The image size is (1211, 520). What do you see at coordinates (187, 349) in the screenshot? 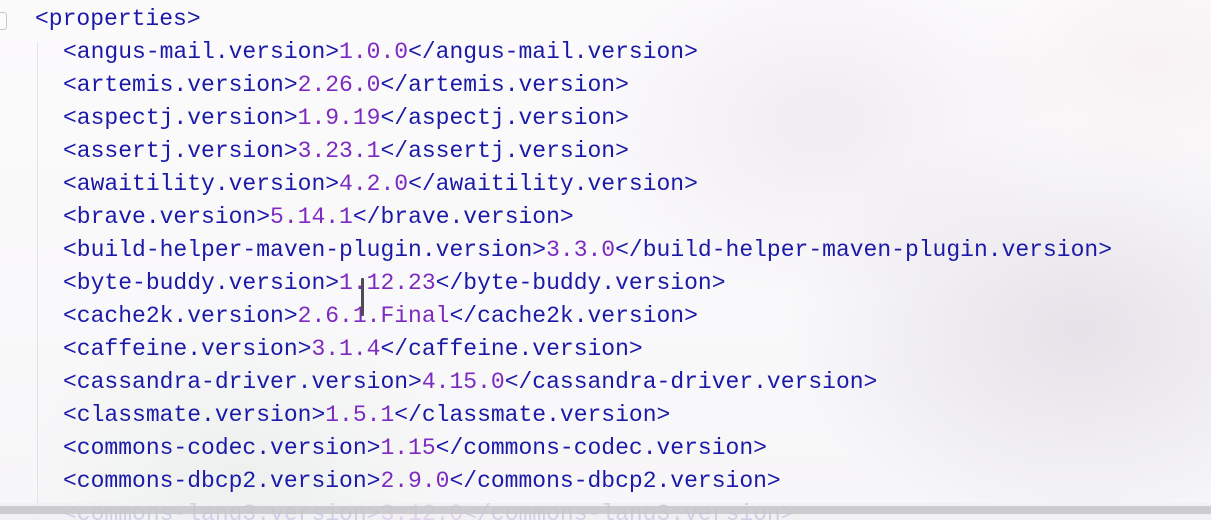
I see `xml-open-tag: <caffeine.version>` at bounding box center [187, 349].